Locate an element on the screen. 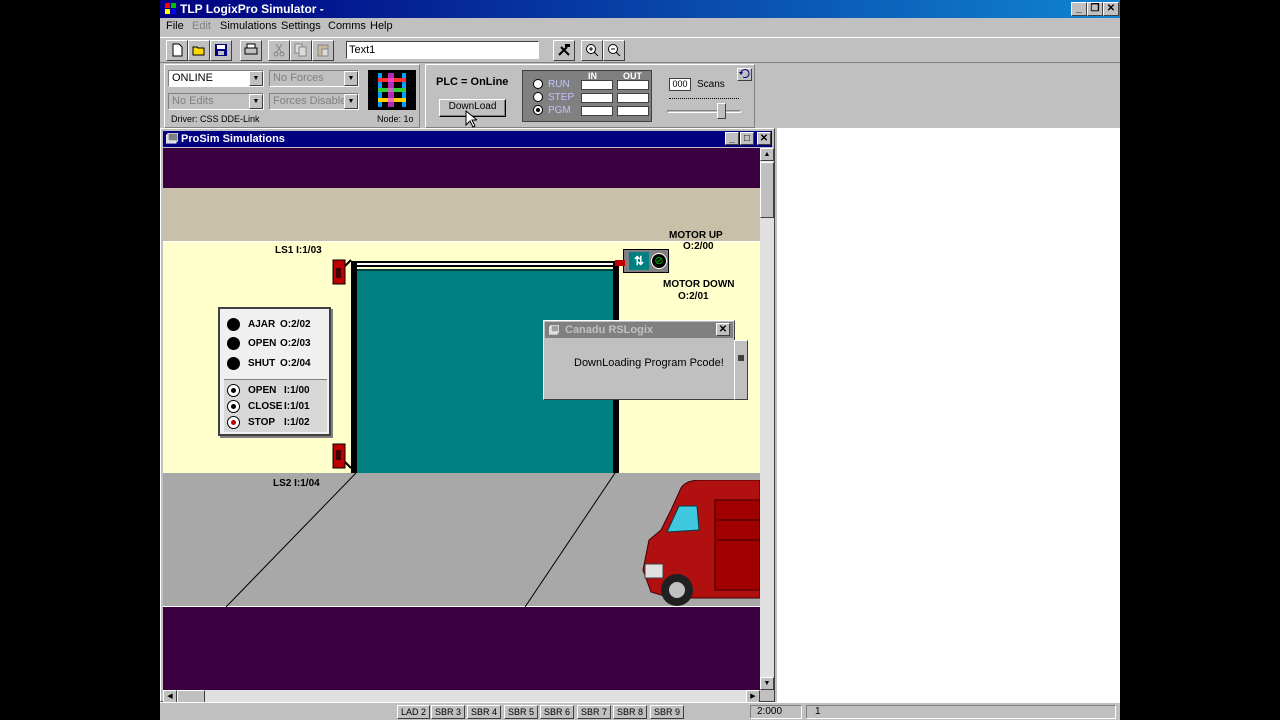 This screenshot has width=1280, height=720. menu-settings: Settings is located at coordinates (301, 26).